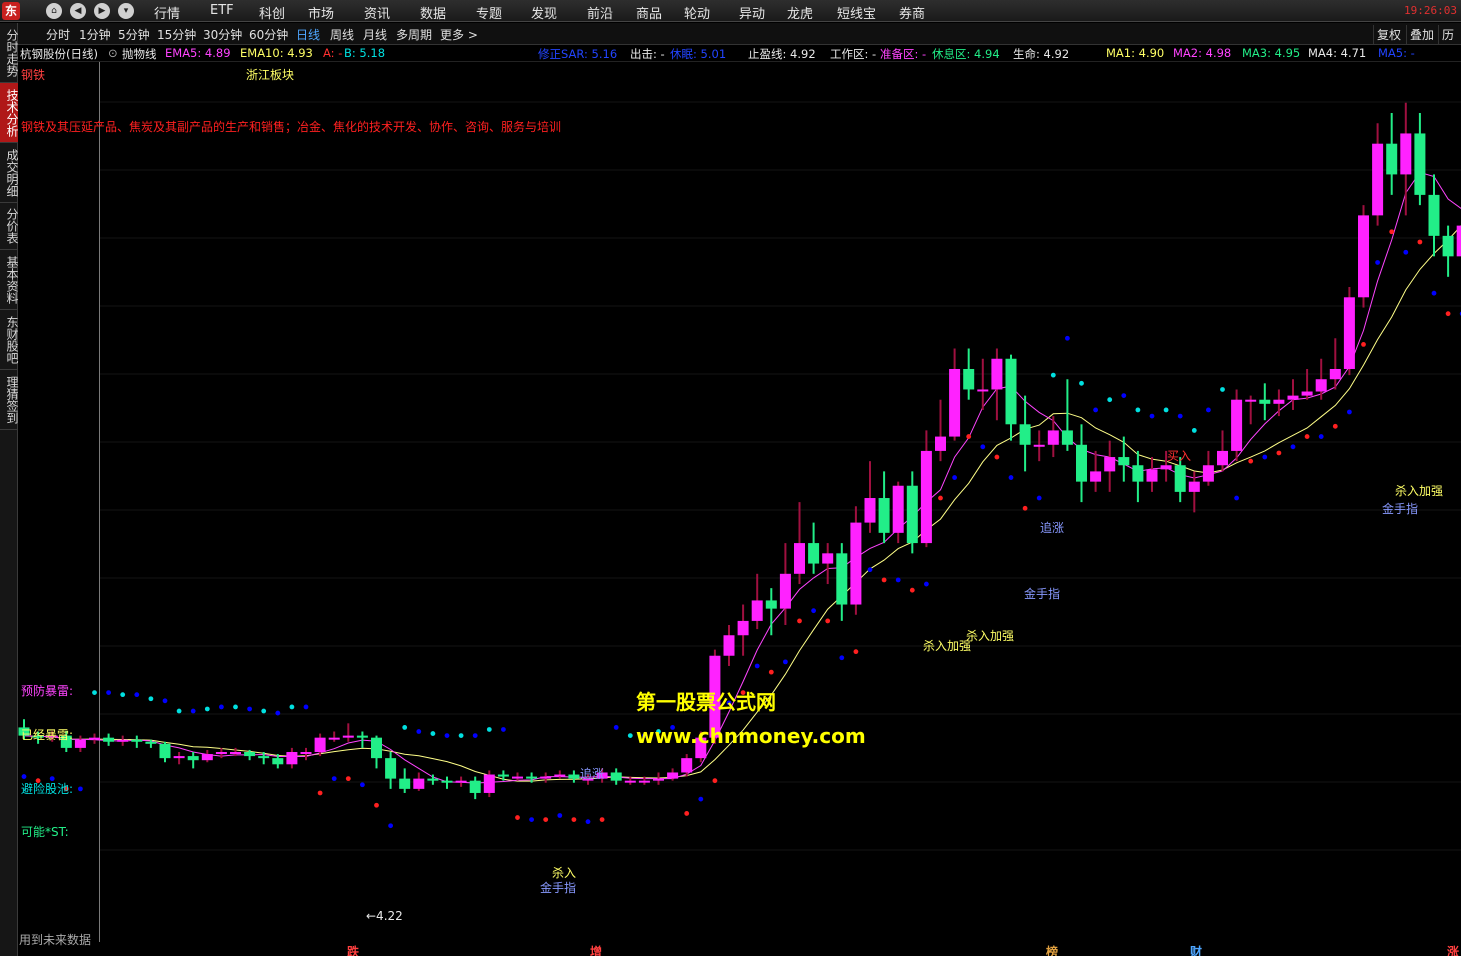 This screenshot has width=1461, height=956. I want to click on period-tab-10: 更多 >, so click(459, 34).